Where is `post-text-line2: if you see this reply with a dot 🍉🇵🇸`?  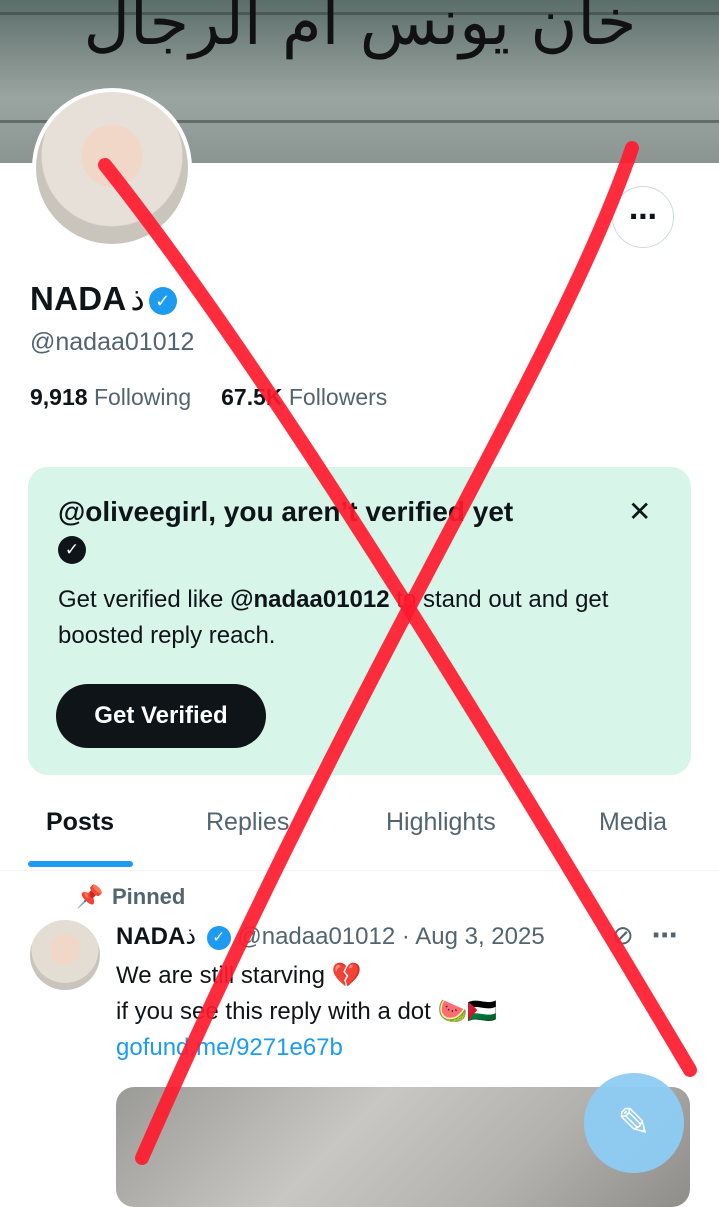 post-text-line2: if you see this reply with a dot 🍉🇵🇸 is located at coordinates (307, 1011).